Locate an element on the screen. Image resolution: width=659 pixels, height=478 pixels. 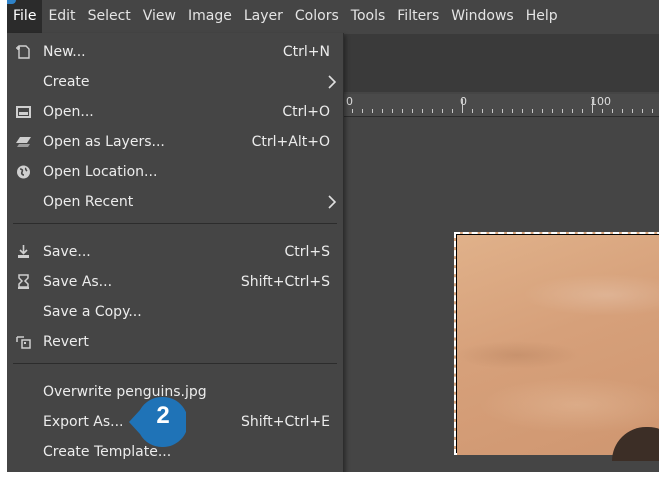
save-as-icon is located at coordinates (23, 281).